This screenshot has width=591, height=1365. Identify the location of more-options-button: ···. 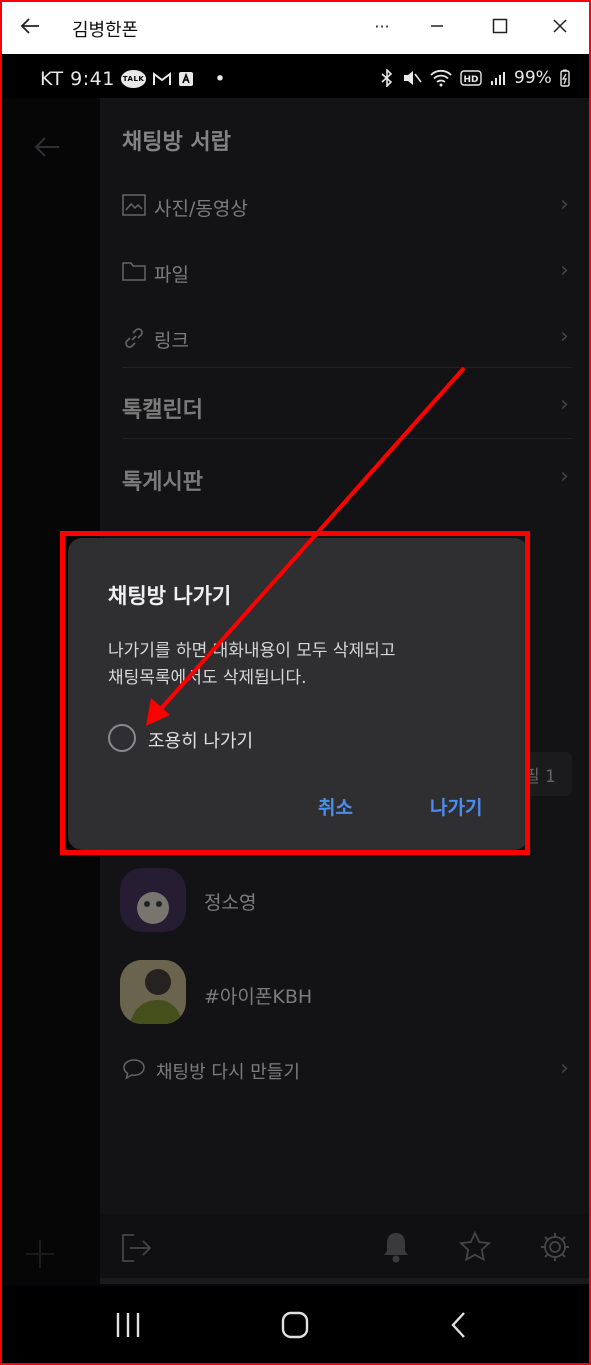
(382, 26).